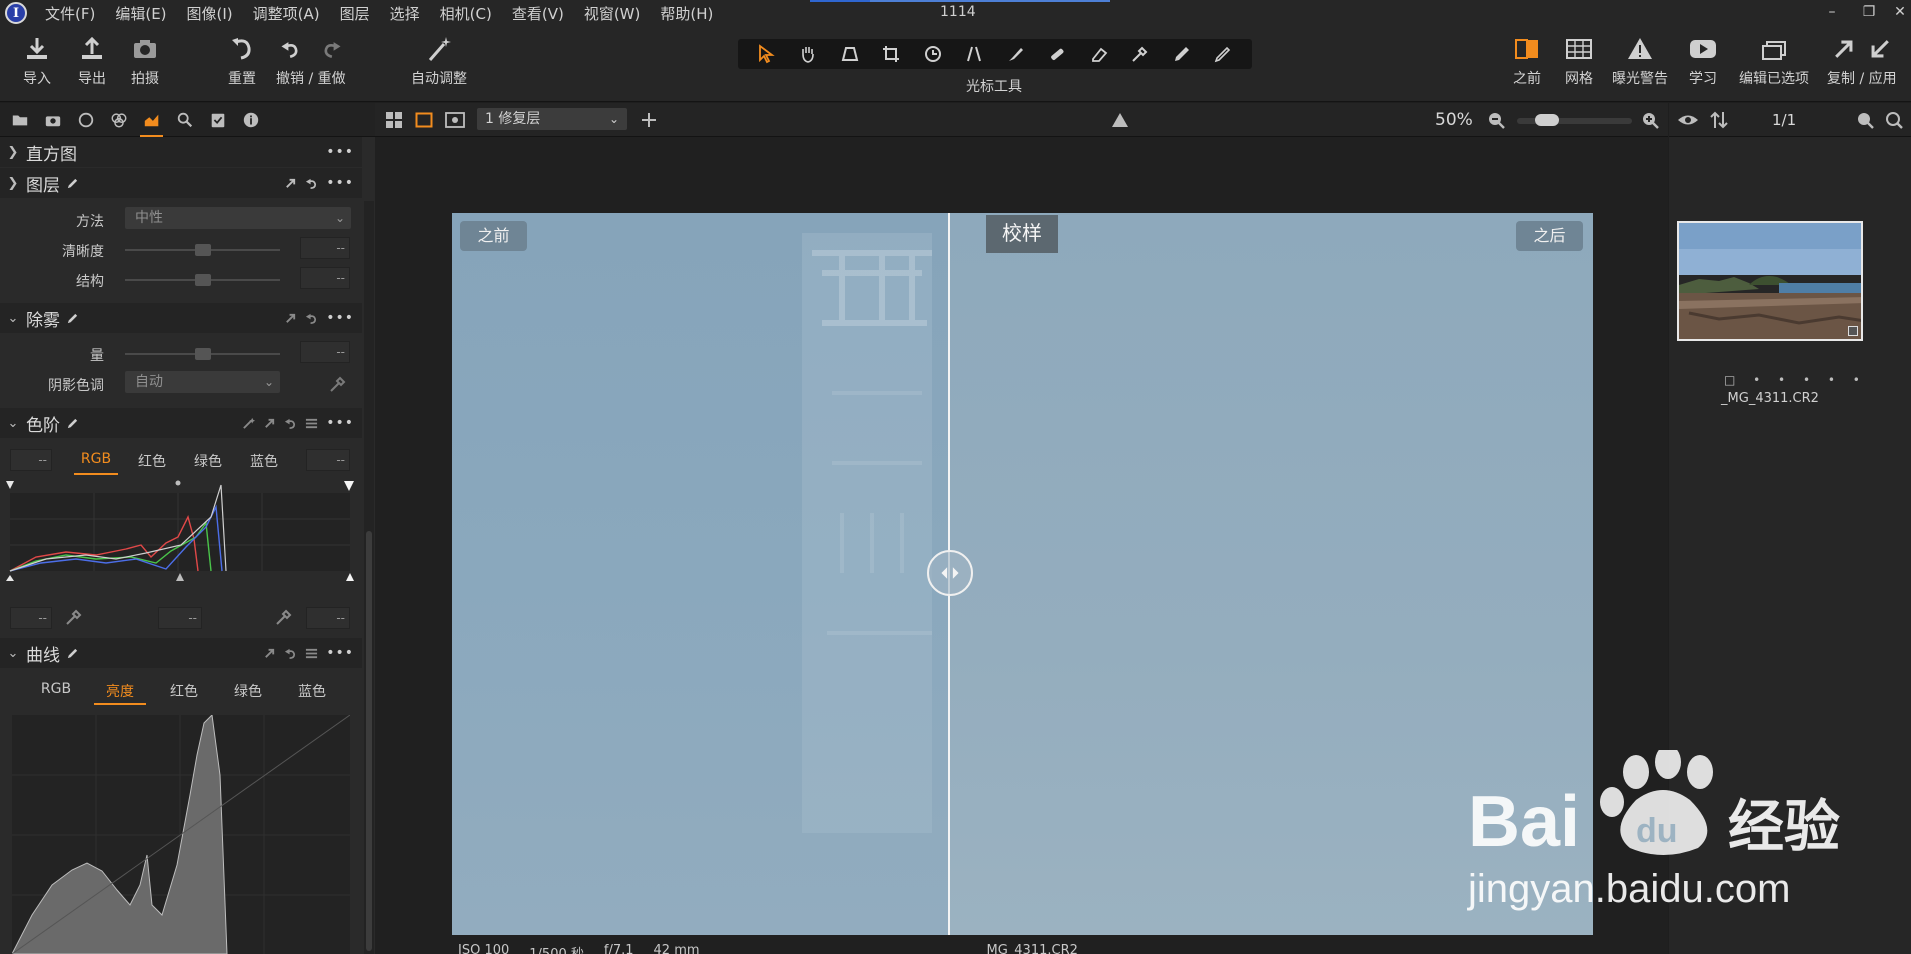 The width and height of the screenshot is (1911, 954). Describe the element at coordinates (355, 13) in the screenshot. I see `menu-layers: 图层` at that location.